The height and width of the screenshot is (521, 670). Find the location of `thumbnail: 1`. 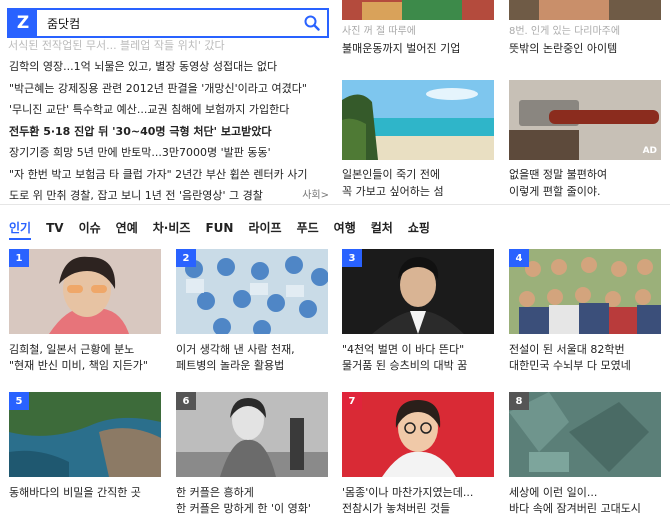

thumbnail: 1 is located at coordinates (85, 291).